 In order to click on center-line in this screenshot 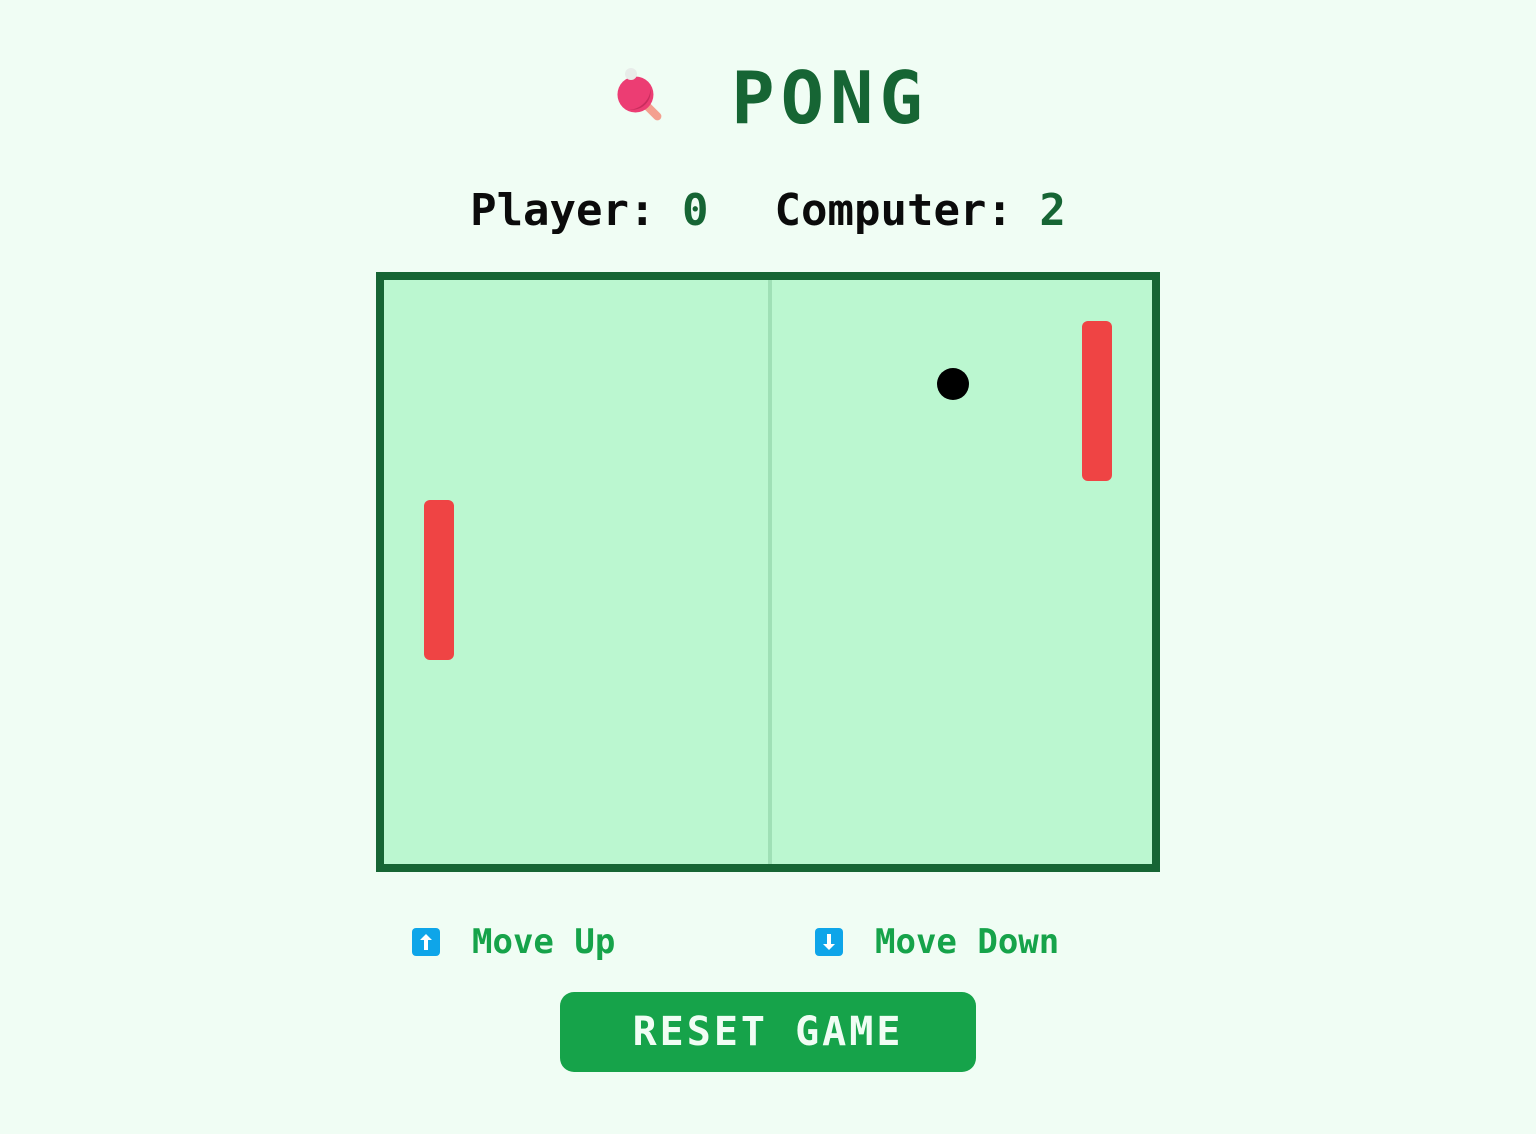, I will do `click(770, 572)`.